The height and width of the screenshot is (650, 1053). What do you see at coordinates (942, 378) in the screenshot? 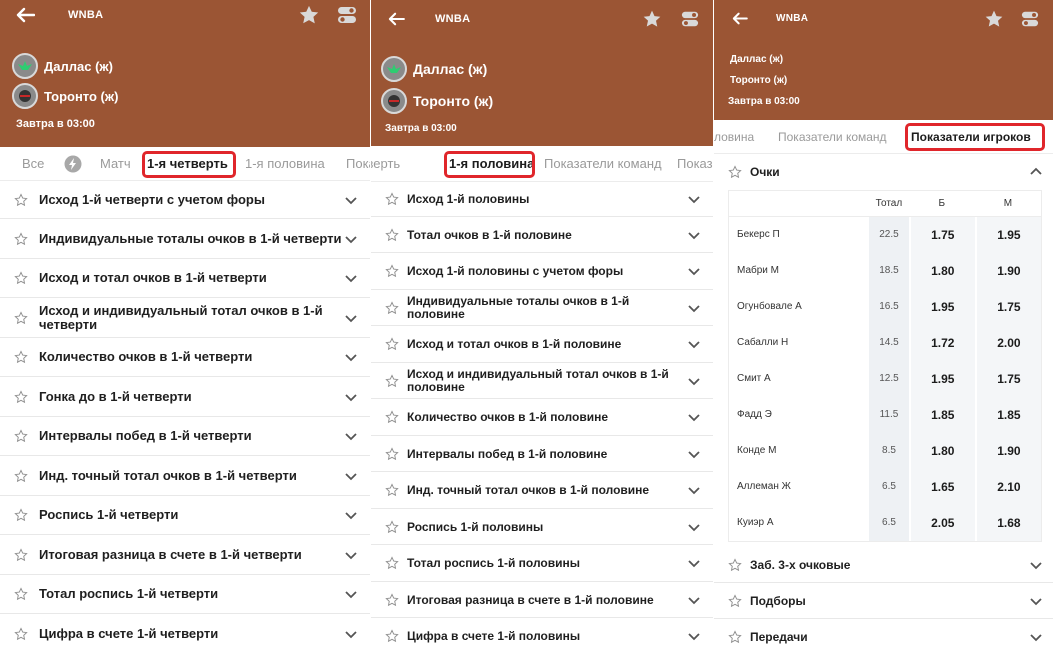
I see `odds-over-cell: 1.95` at bounding box center [942, 378].